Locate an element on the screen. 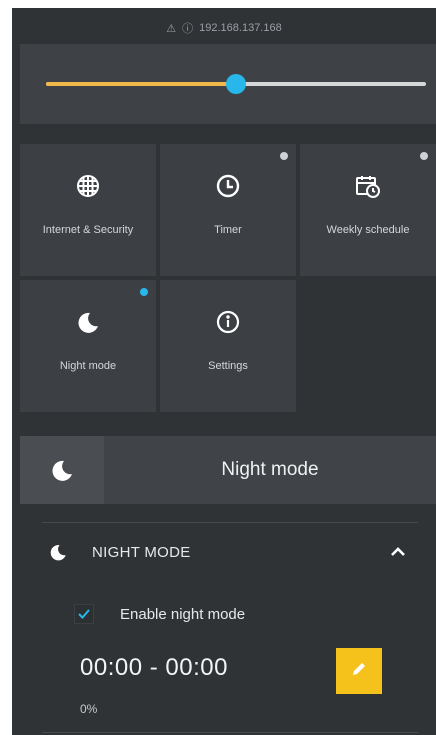  enable-night-mode-row: Enable night mode is located at coordinates (159, 614).